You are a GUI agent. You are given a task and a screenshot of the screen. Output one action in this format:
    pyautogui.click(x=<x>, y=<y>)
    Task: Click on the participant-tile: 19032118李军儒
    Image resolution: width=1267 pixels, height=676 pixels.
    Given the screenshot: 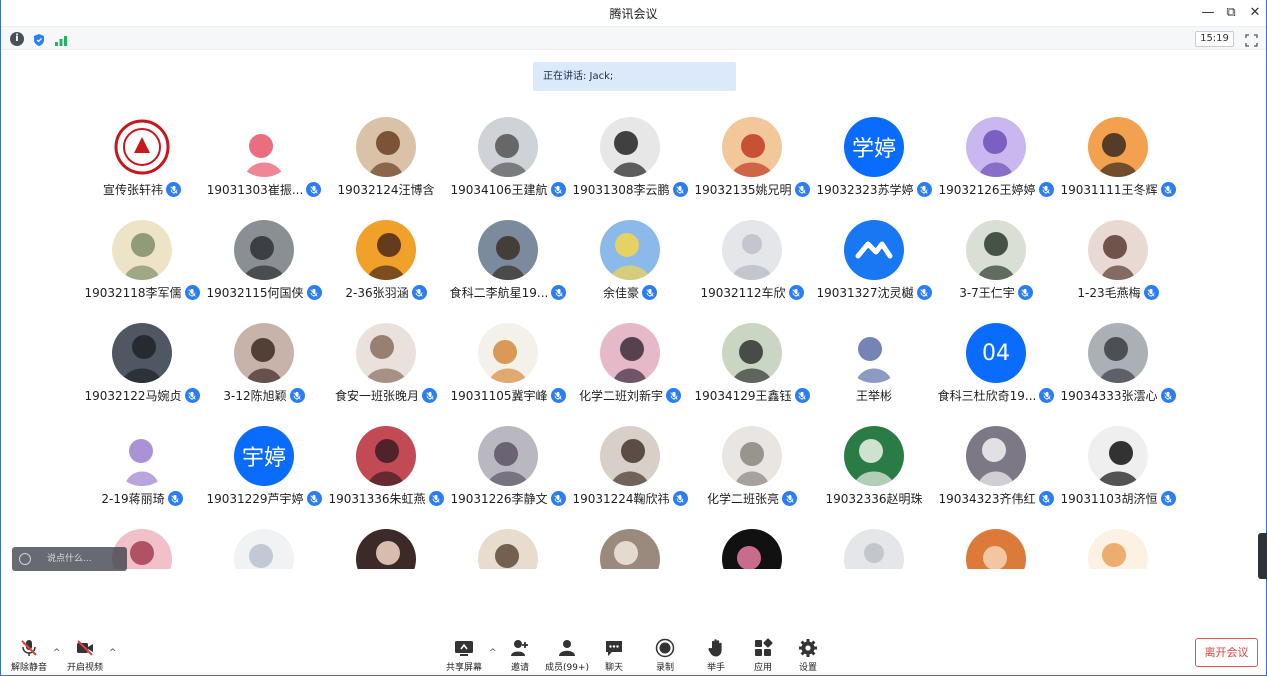 What is the action you would take?
    pyautogui.click(x=142, y=267)
    